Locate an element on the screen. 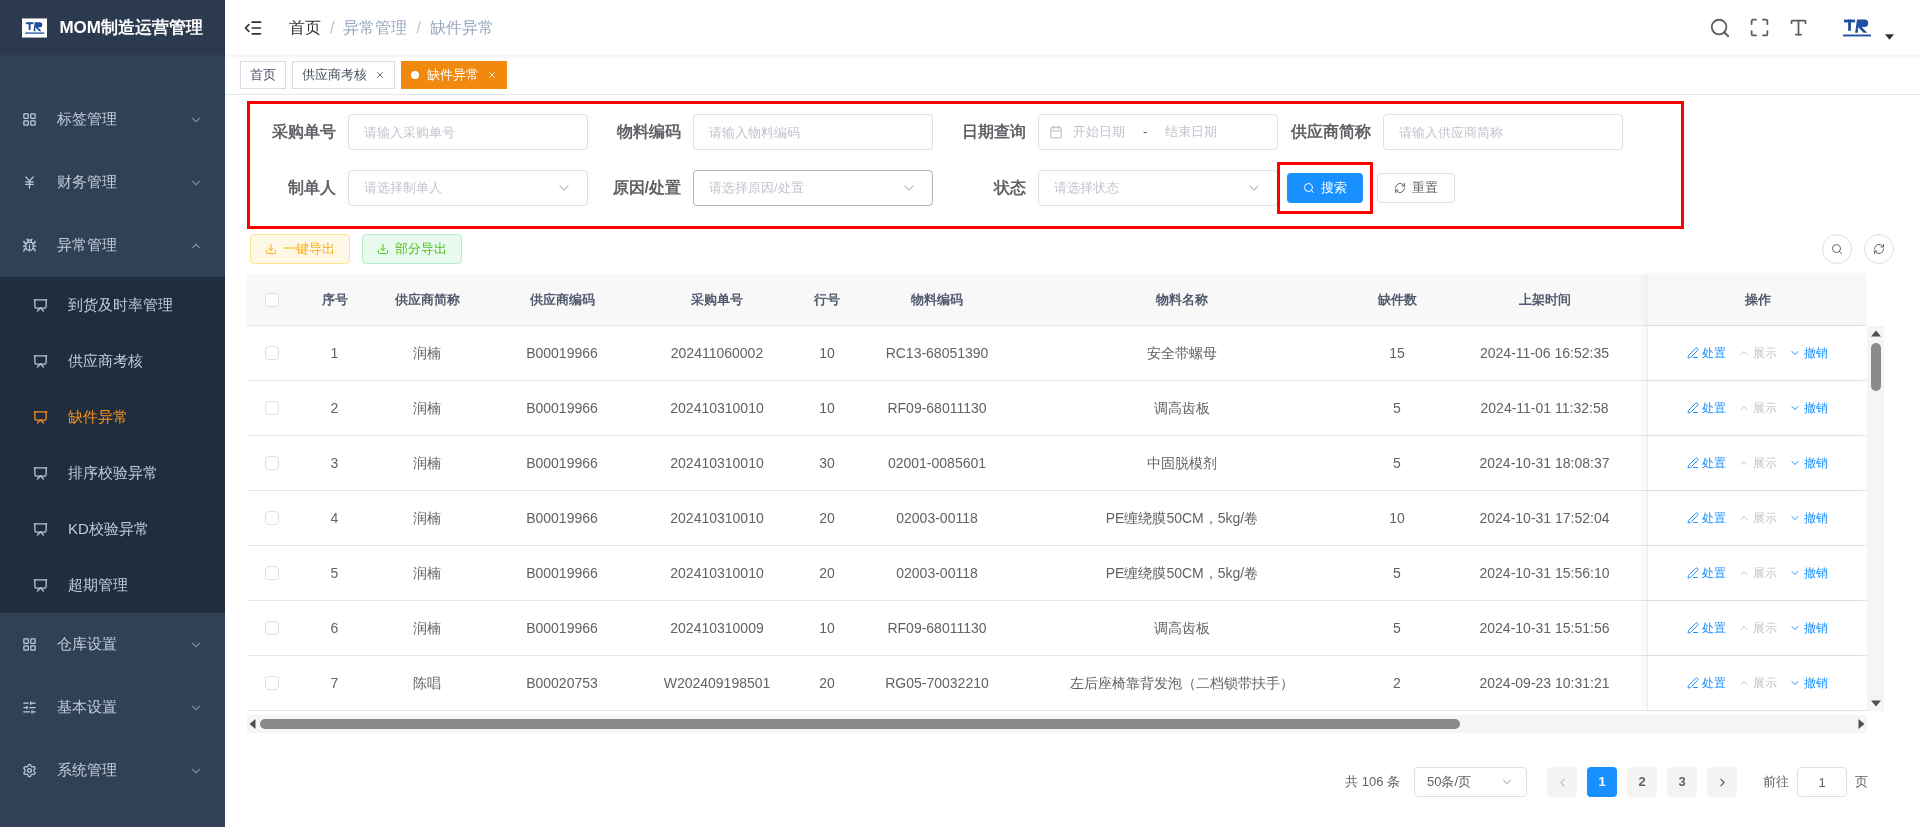  page-number-button: 1 is located at coordinates (1602, 782).